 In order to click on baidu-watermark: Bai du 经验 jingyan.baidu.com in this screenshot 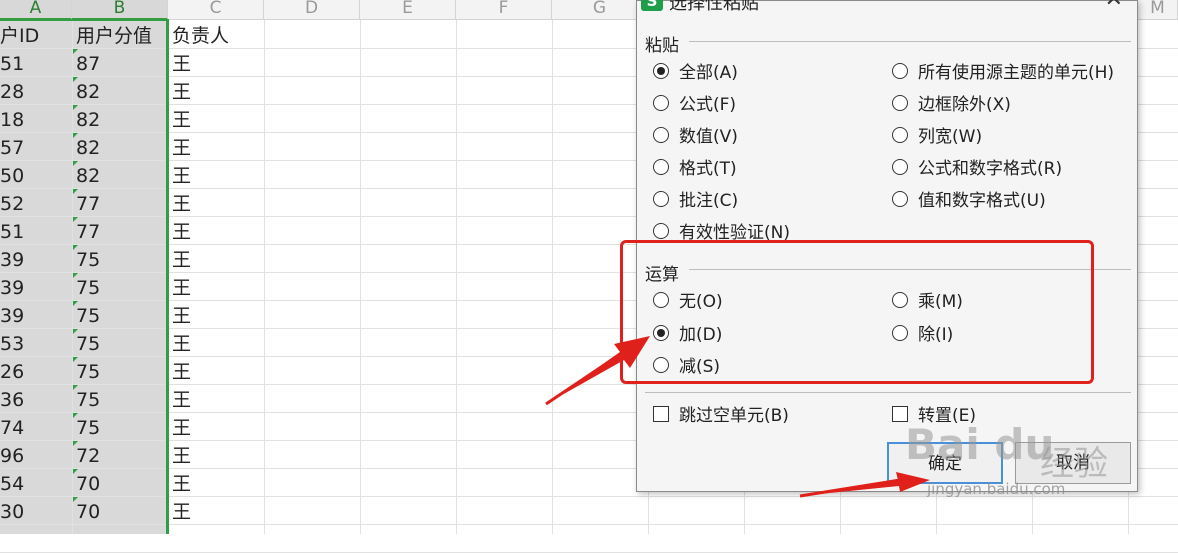, I will do `click(1020, 465)`.